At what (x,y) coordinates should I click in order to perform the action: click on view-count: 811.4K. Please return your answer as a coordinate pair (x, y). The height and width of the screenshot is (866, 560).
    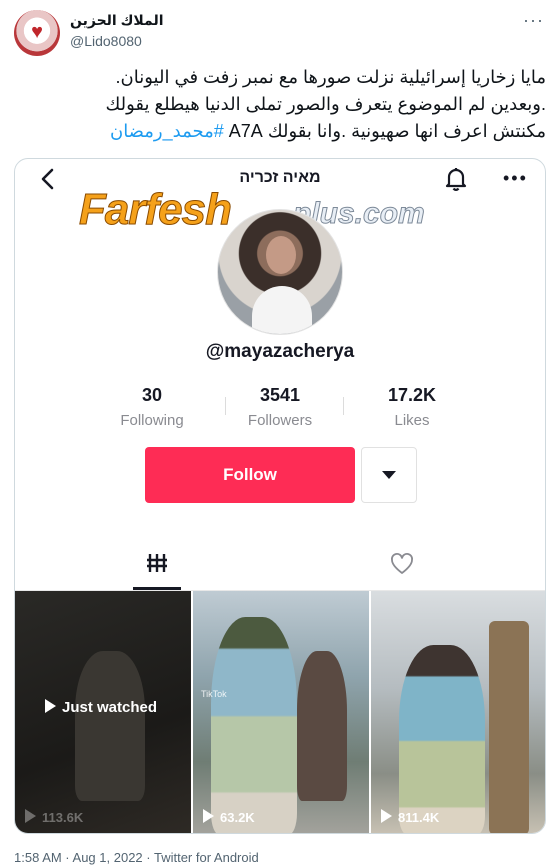
    Looking at the image, I should click on (410, 817).